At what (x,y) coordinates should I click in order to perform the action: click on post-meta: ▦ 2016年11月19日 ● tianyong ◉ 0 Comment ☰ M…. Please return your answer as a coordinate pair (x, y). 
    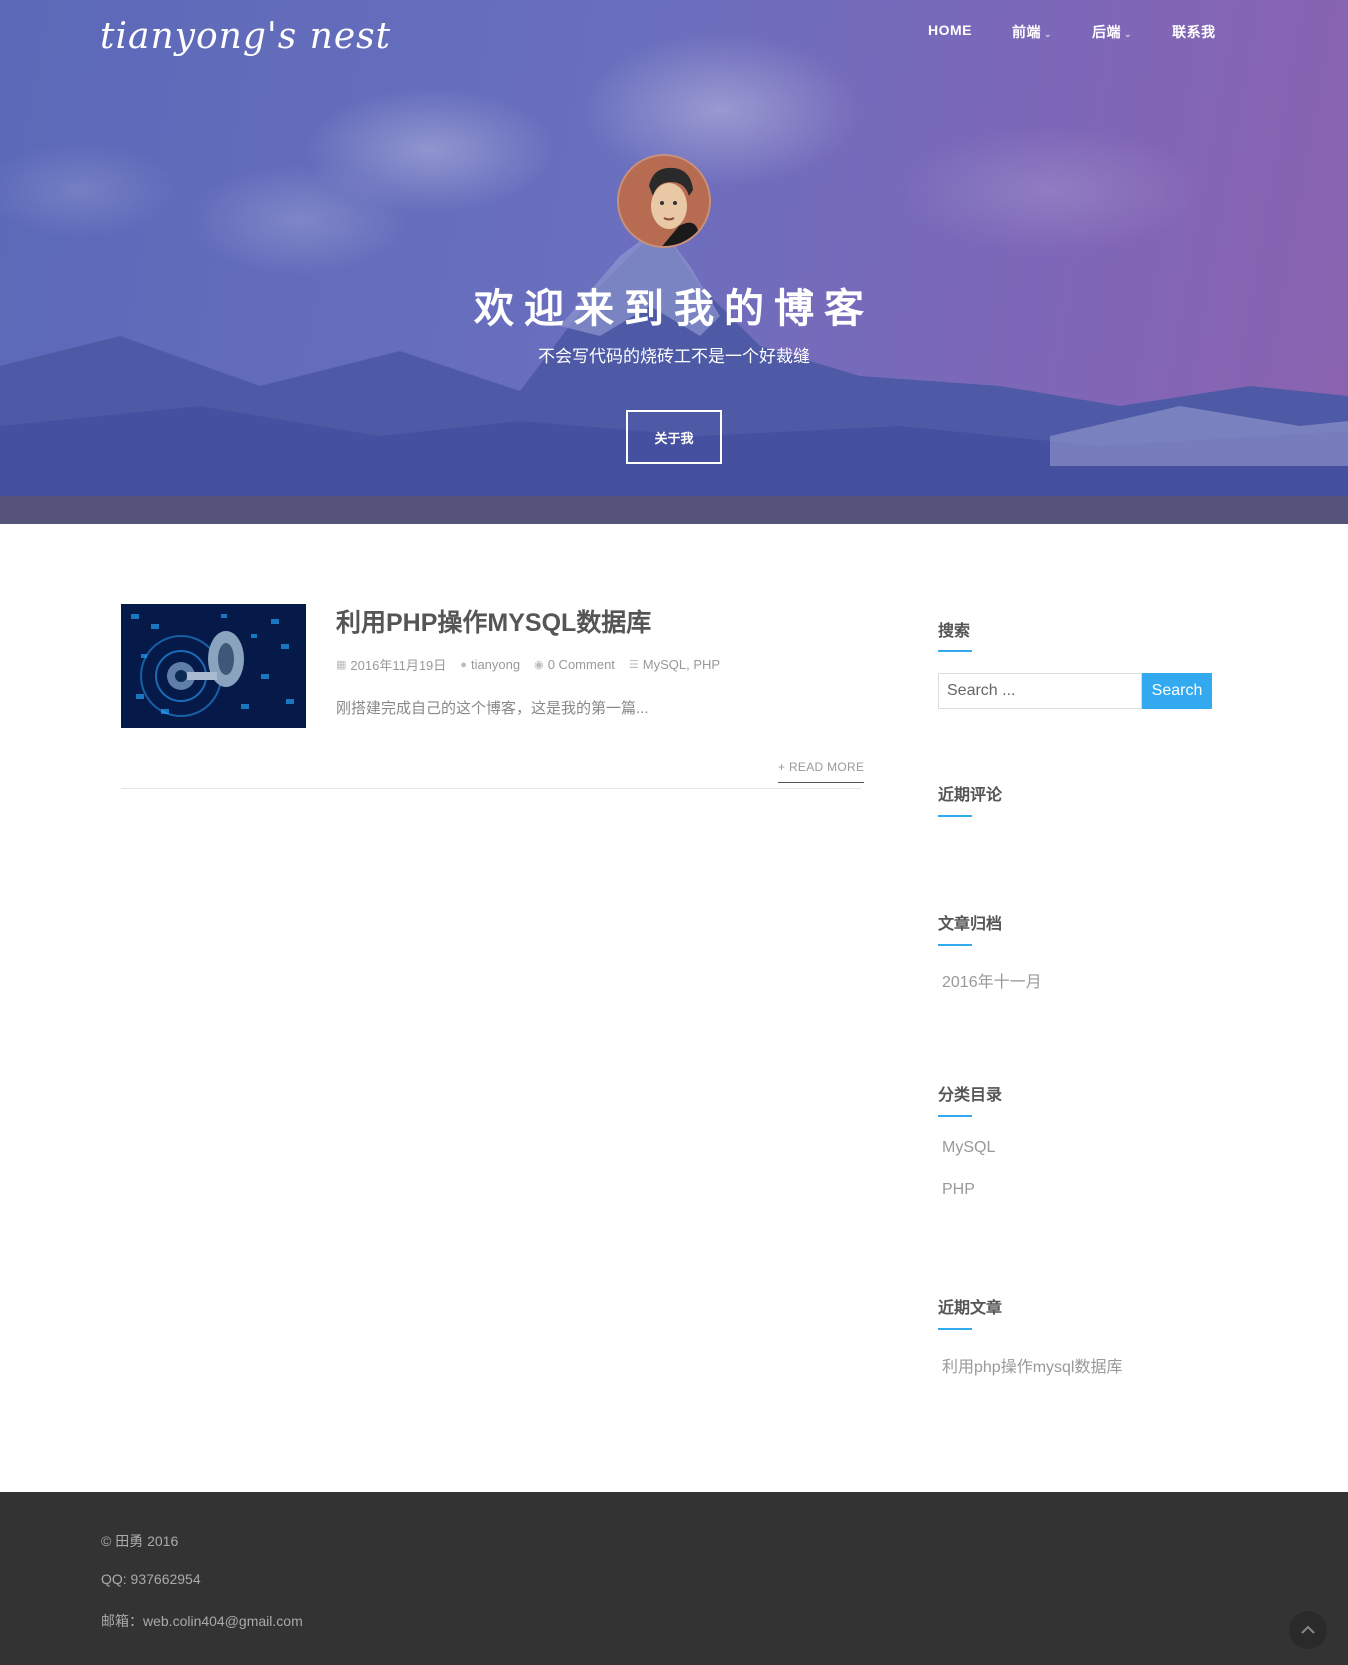
    Looking at the image, I should click on (535, 664).